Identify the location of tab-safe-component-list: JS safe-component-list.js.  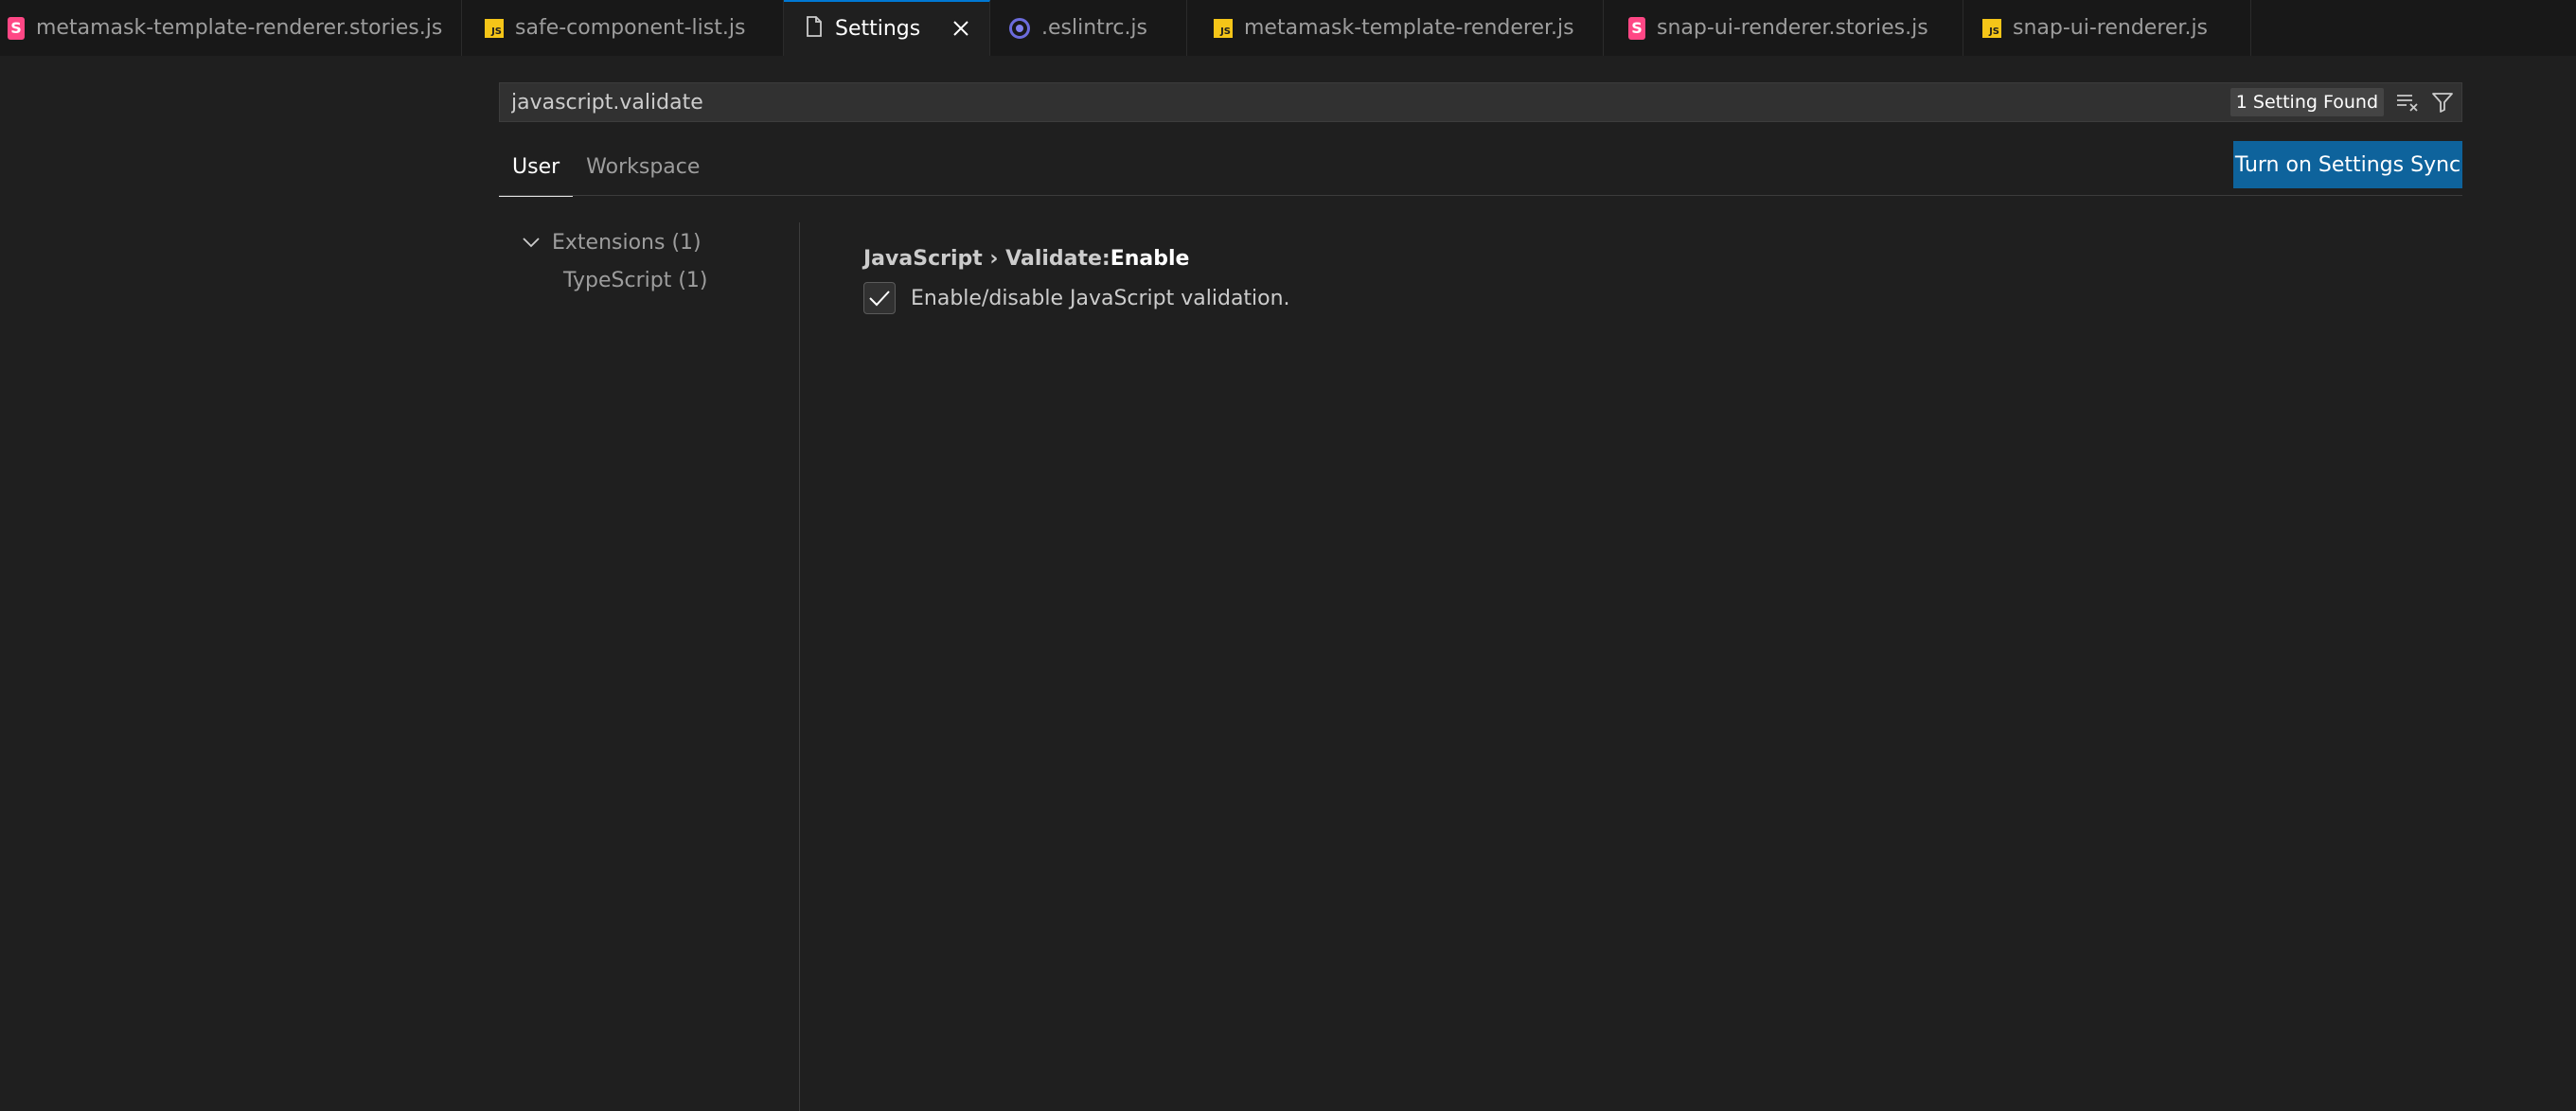
(623, 28).